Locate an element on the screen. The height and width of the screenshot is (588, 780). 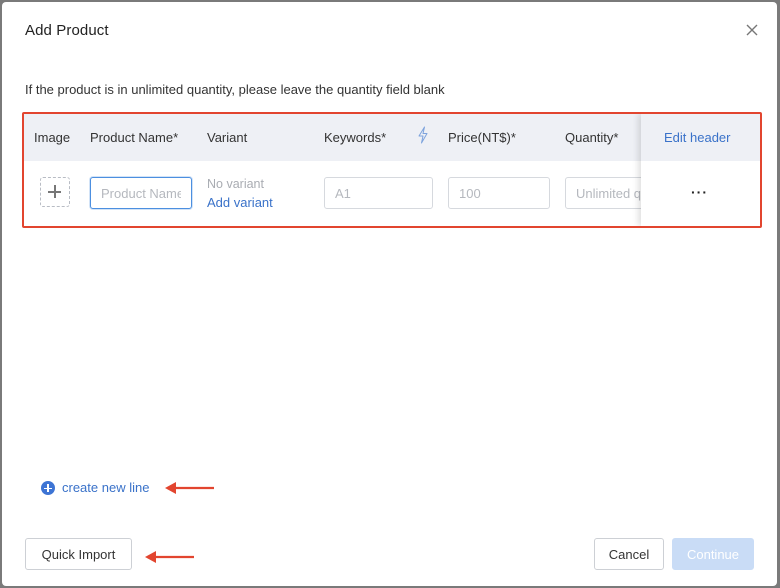
header-keywords: Keywords* is located at coordinates (355, 137).